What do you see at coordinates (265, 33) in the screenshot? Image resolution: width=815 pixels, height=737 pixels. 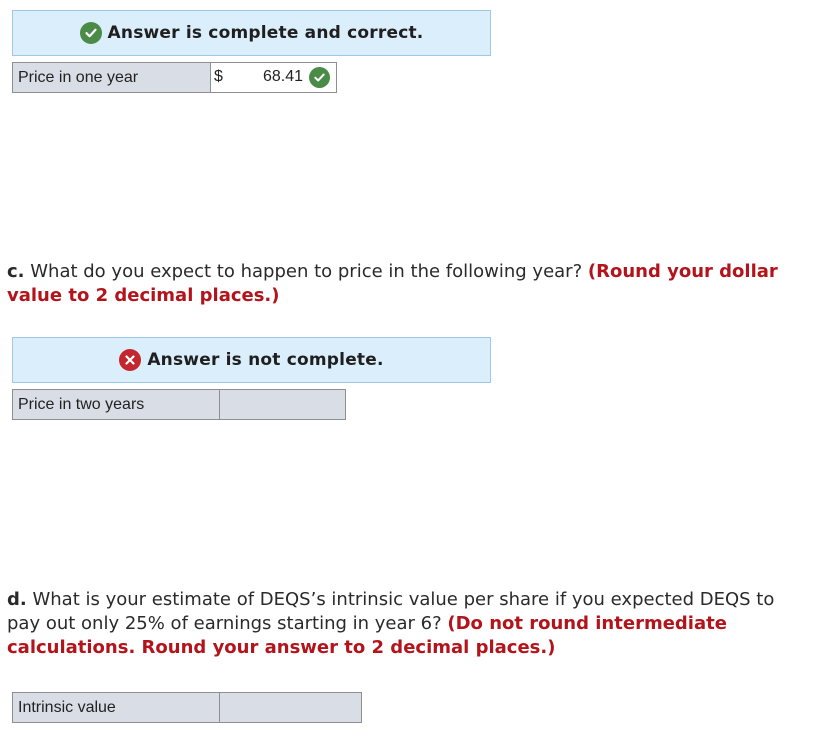 I see `banner-text: Answer is complete and correct.` at bounding box center [265, 33].